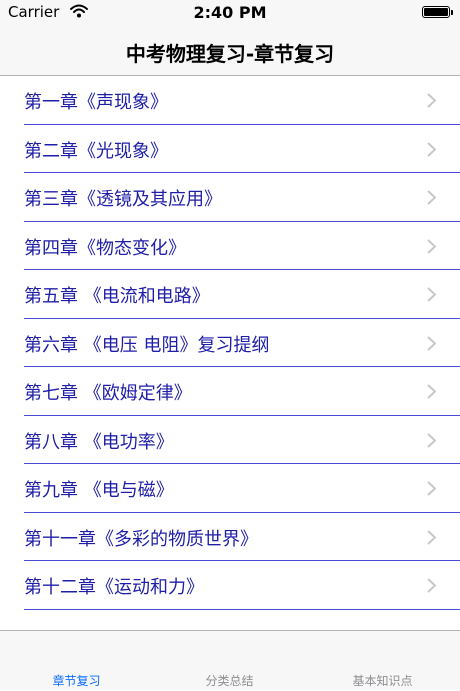 The image size is (460, 691). Describe the element at coordinates (382, 681) in the screenshot. I see `tab-label: 基本知识点` at that location.